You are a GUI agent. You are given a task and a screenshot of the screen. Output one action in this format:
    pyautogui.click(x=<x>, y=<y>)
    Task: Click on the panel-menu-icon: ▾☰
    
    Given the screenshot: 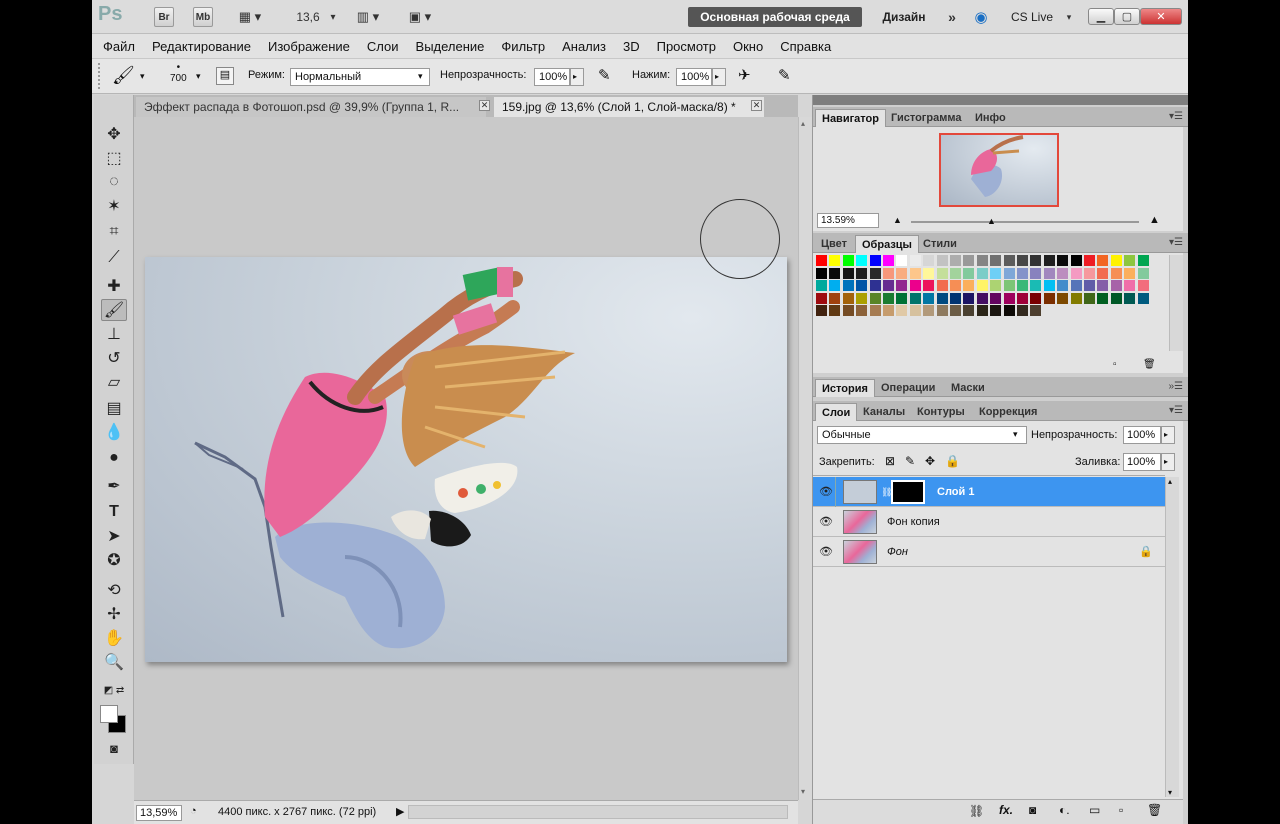 What is the action you would take?
    pyautogui.click(x=1176, y=410)
    